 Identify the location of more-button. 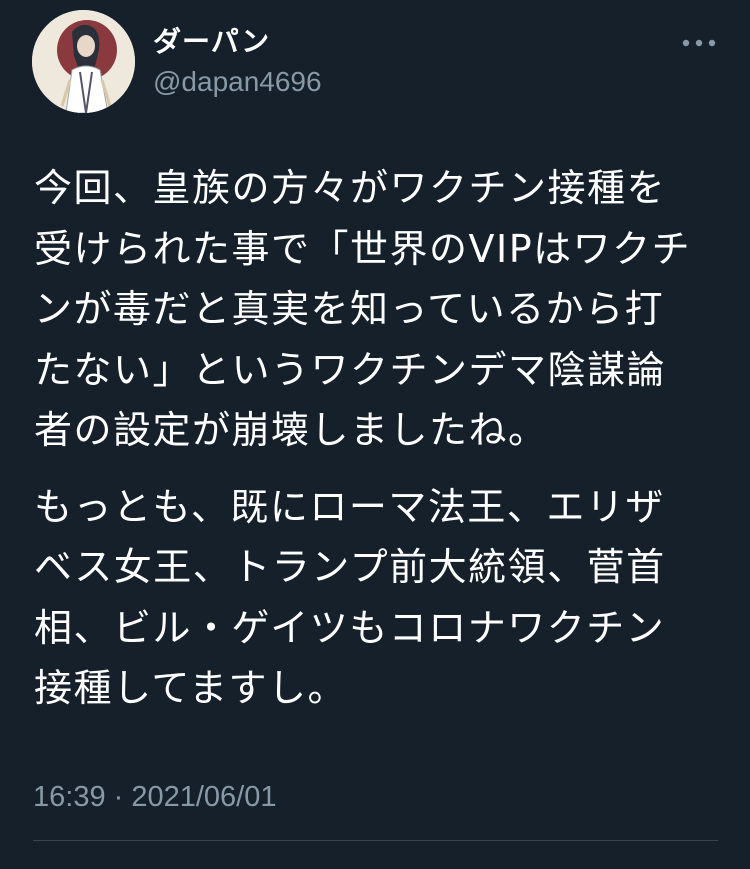
(699, 43).